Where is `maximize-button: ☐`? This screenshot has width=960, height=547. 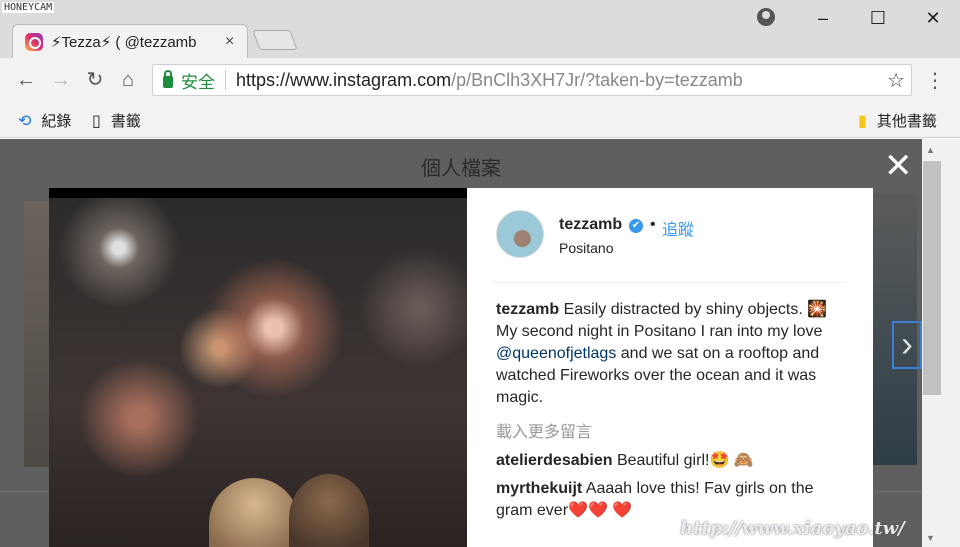
maximize-button: ☐ is located at coordinates (878, 18).